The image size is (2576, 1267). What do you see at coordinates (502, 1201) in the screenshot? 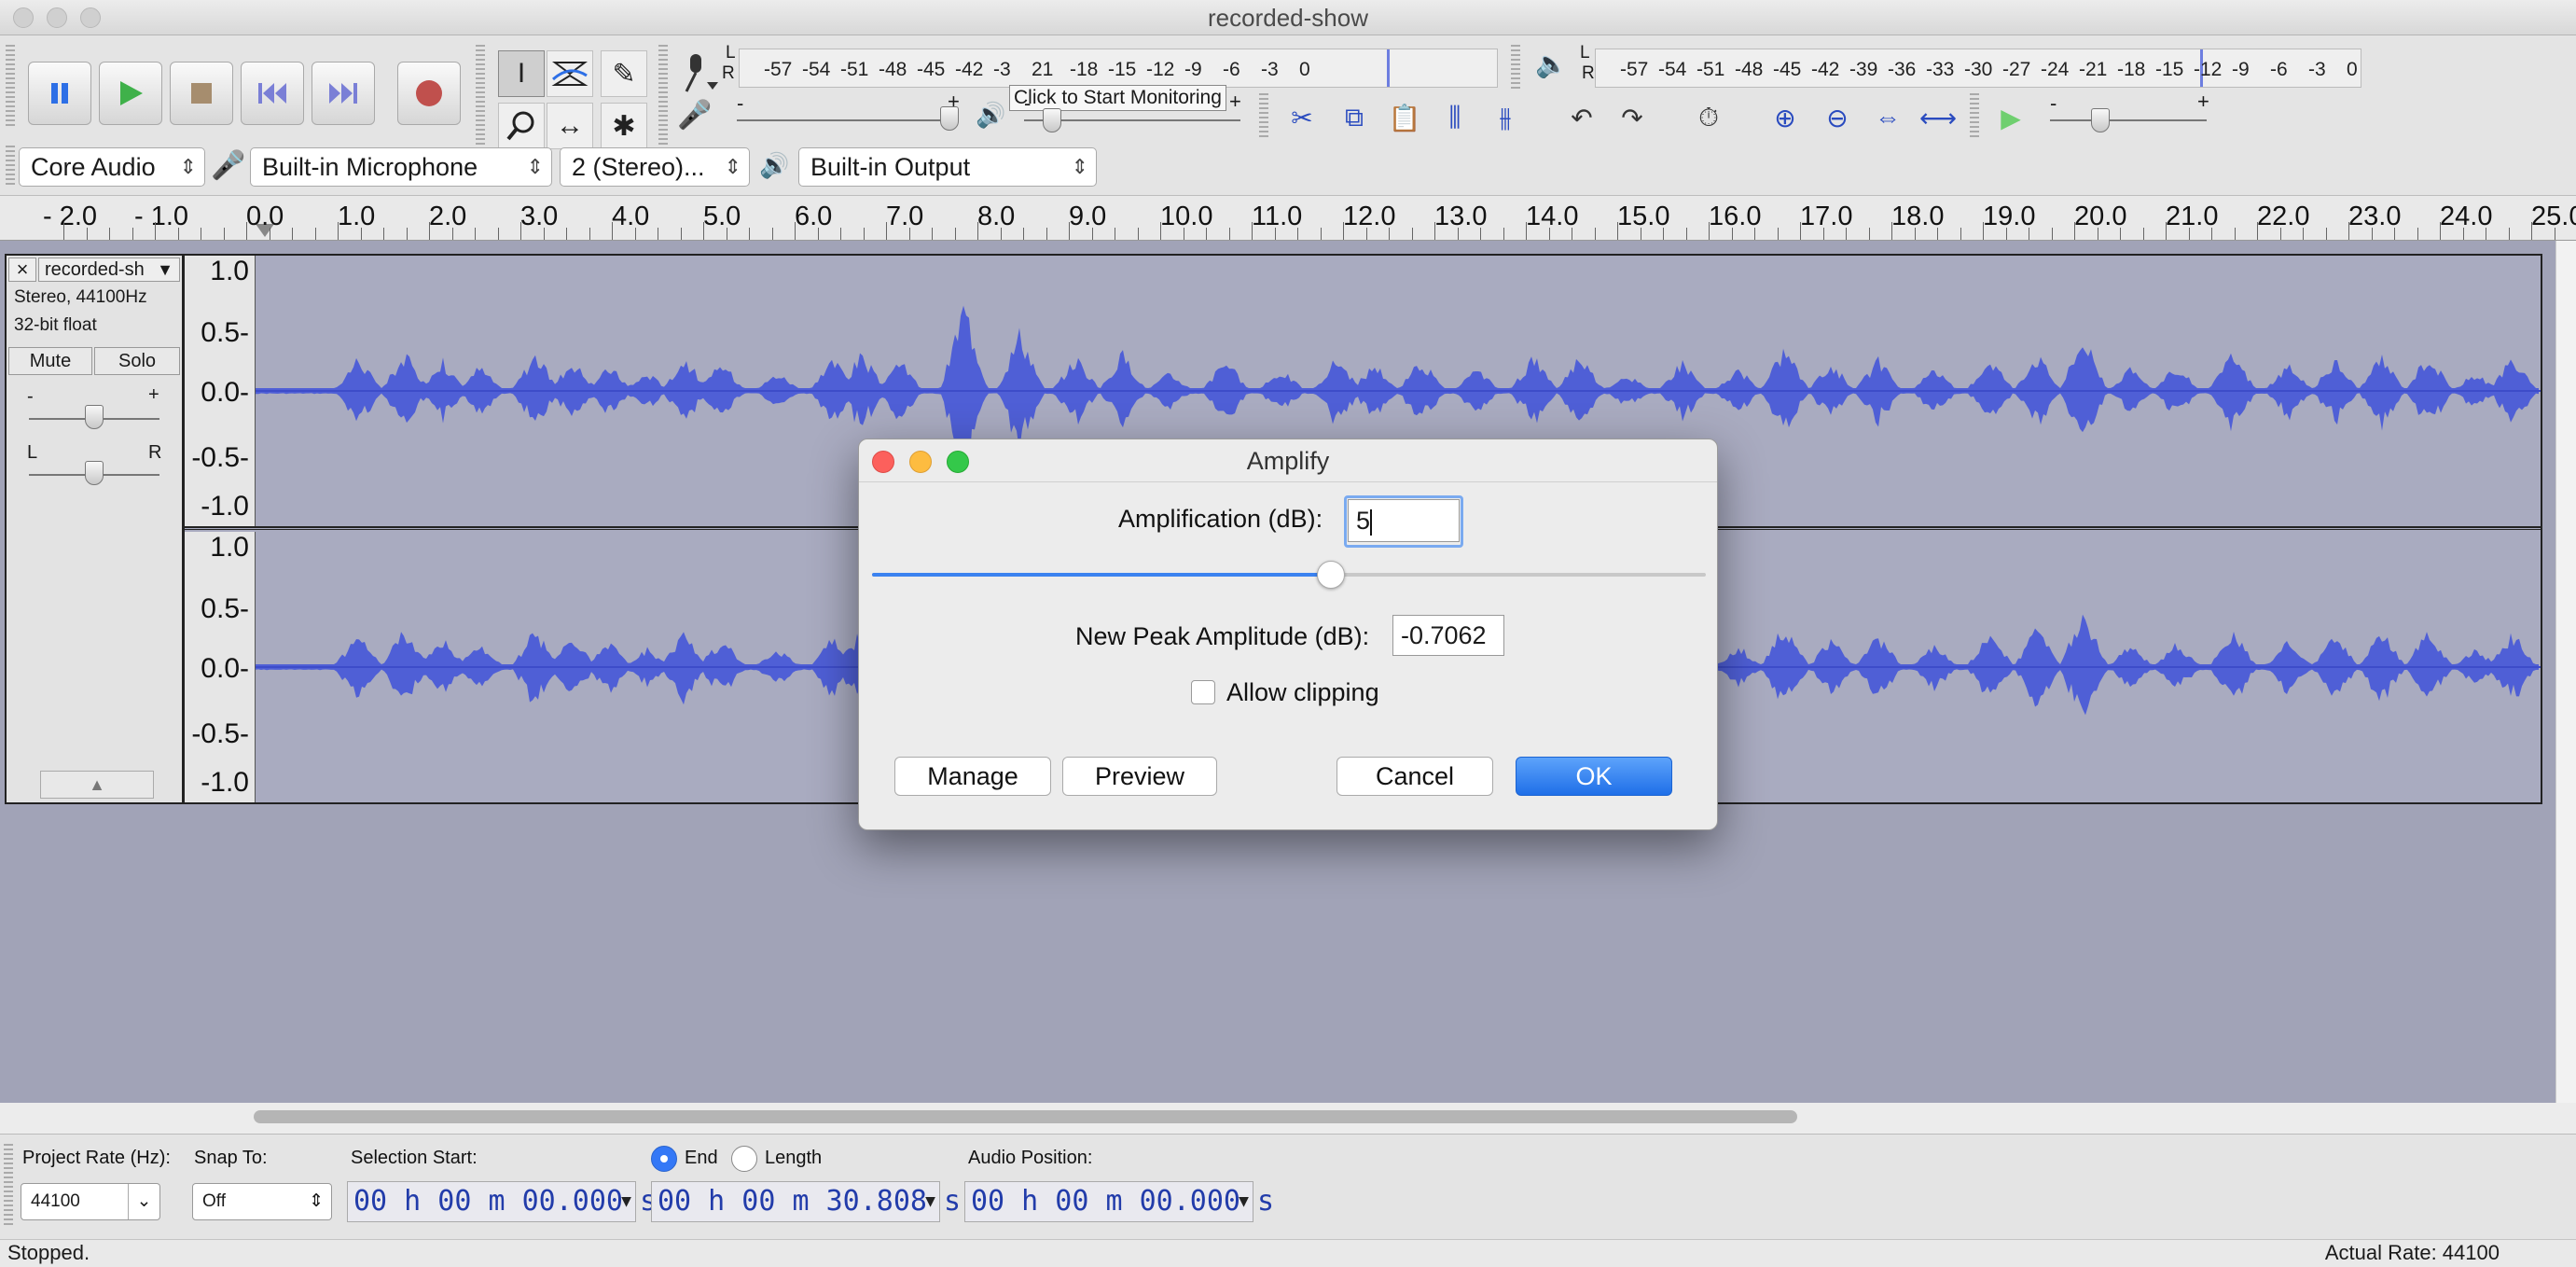
I see `selection-start-time: 00 h 00 m 00.000 s ▼` at bounding box center [502, 1201].